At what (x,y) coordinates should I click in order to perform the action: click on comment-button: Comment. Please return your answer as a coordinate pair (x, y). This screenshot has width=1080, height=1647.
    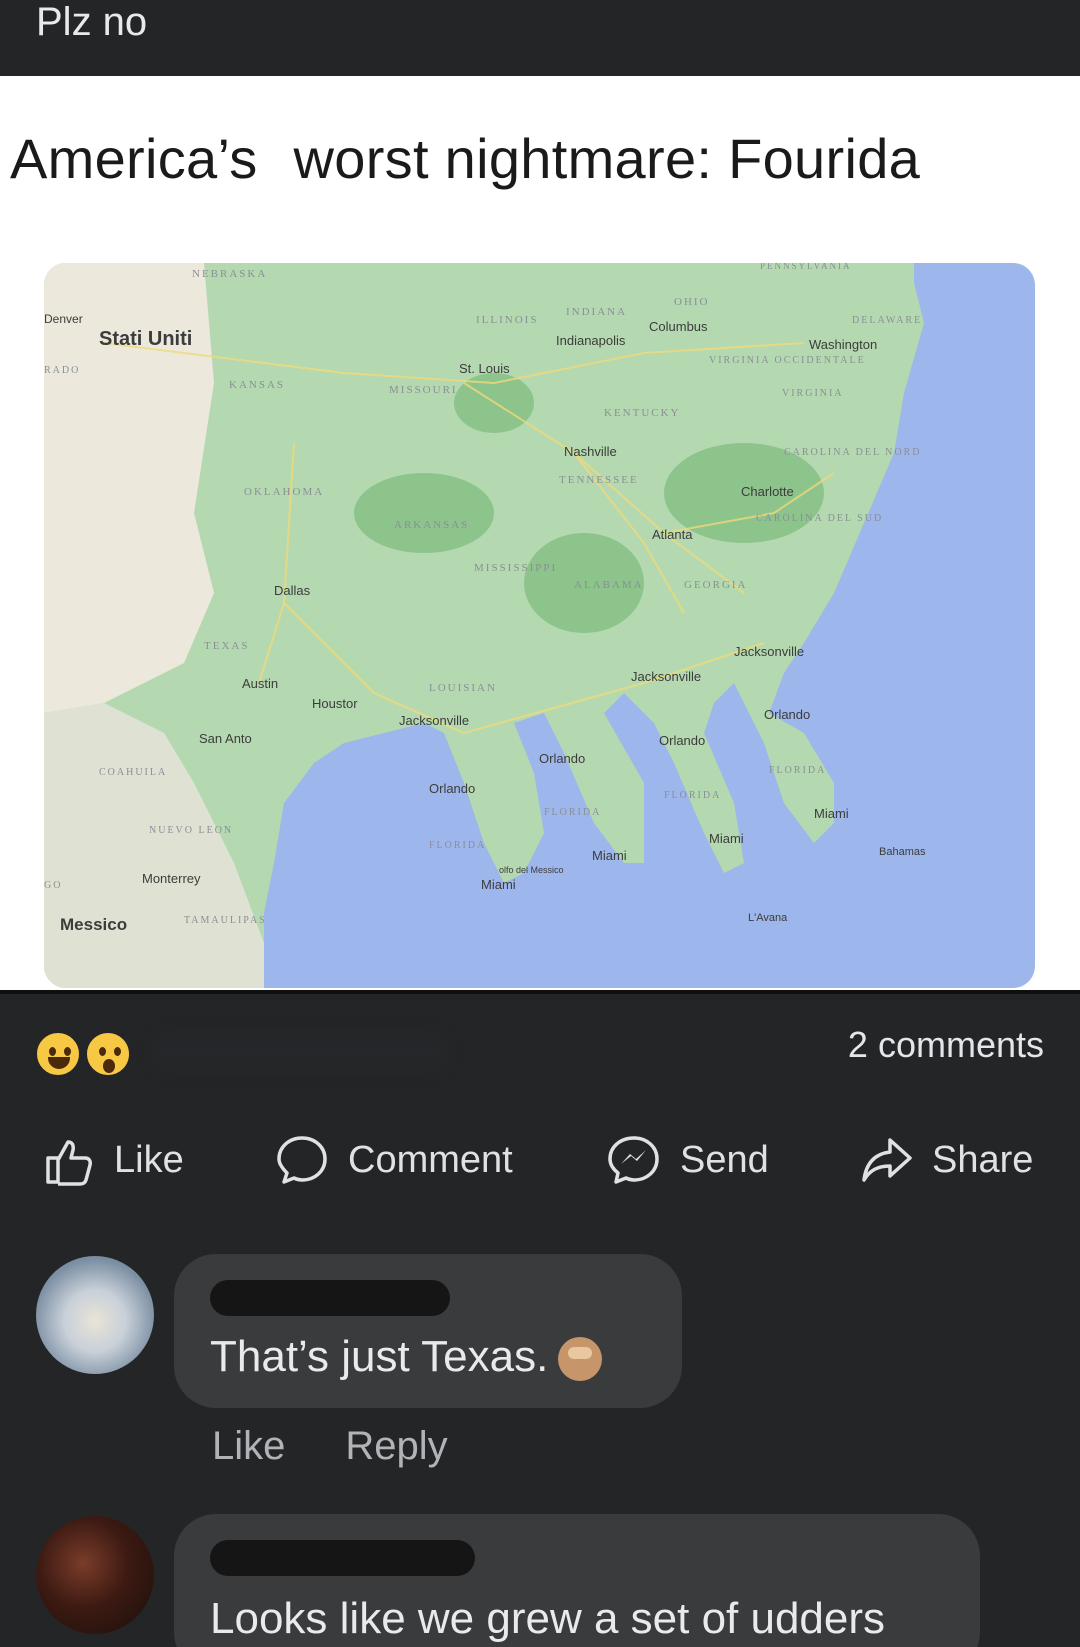
    Looking at the image, I should click on (393, 1160).